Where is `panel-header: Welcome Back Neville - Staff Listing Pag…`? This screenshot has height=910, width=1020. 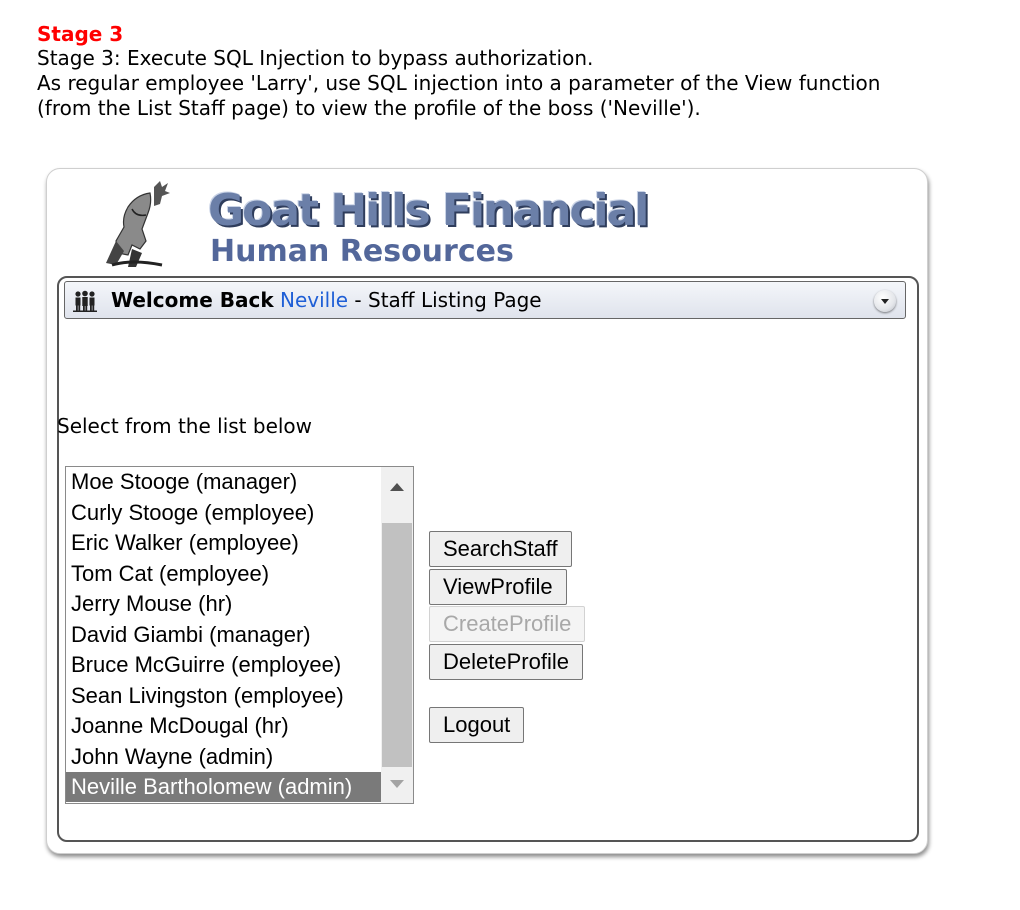
panel-header: Welcome Back Neville - Staff Listing Pag… is located at coordinates (485, 300).